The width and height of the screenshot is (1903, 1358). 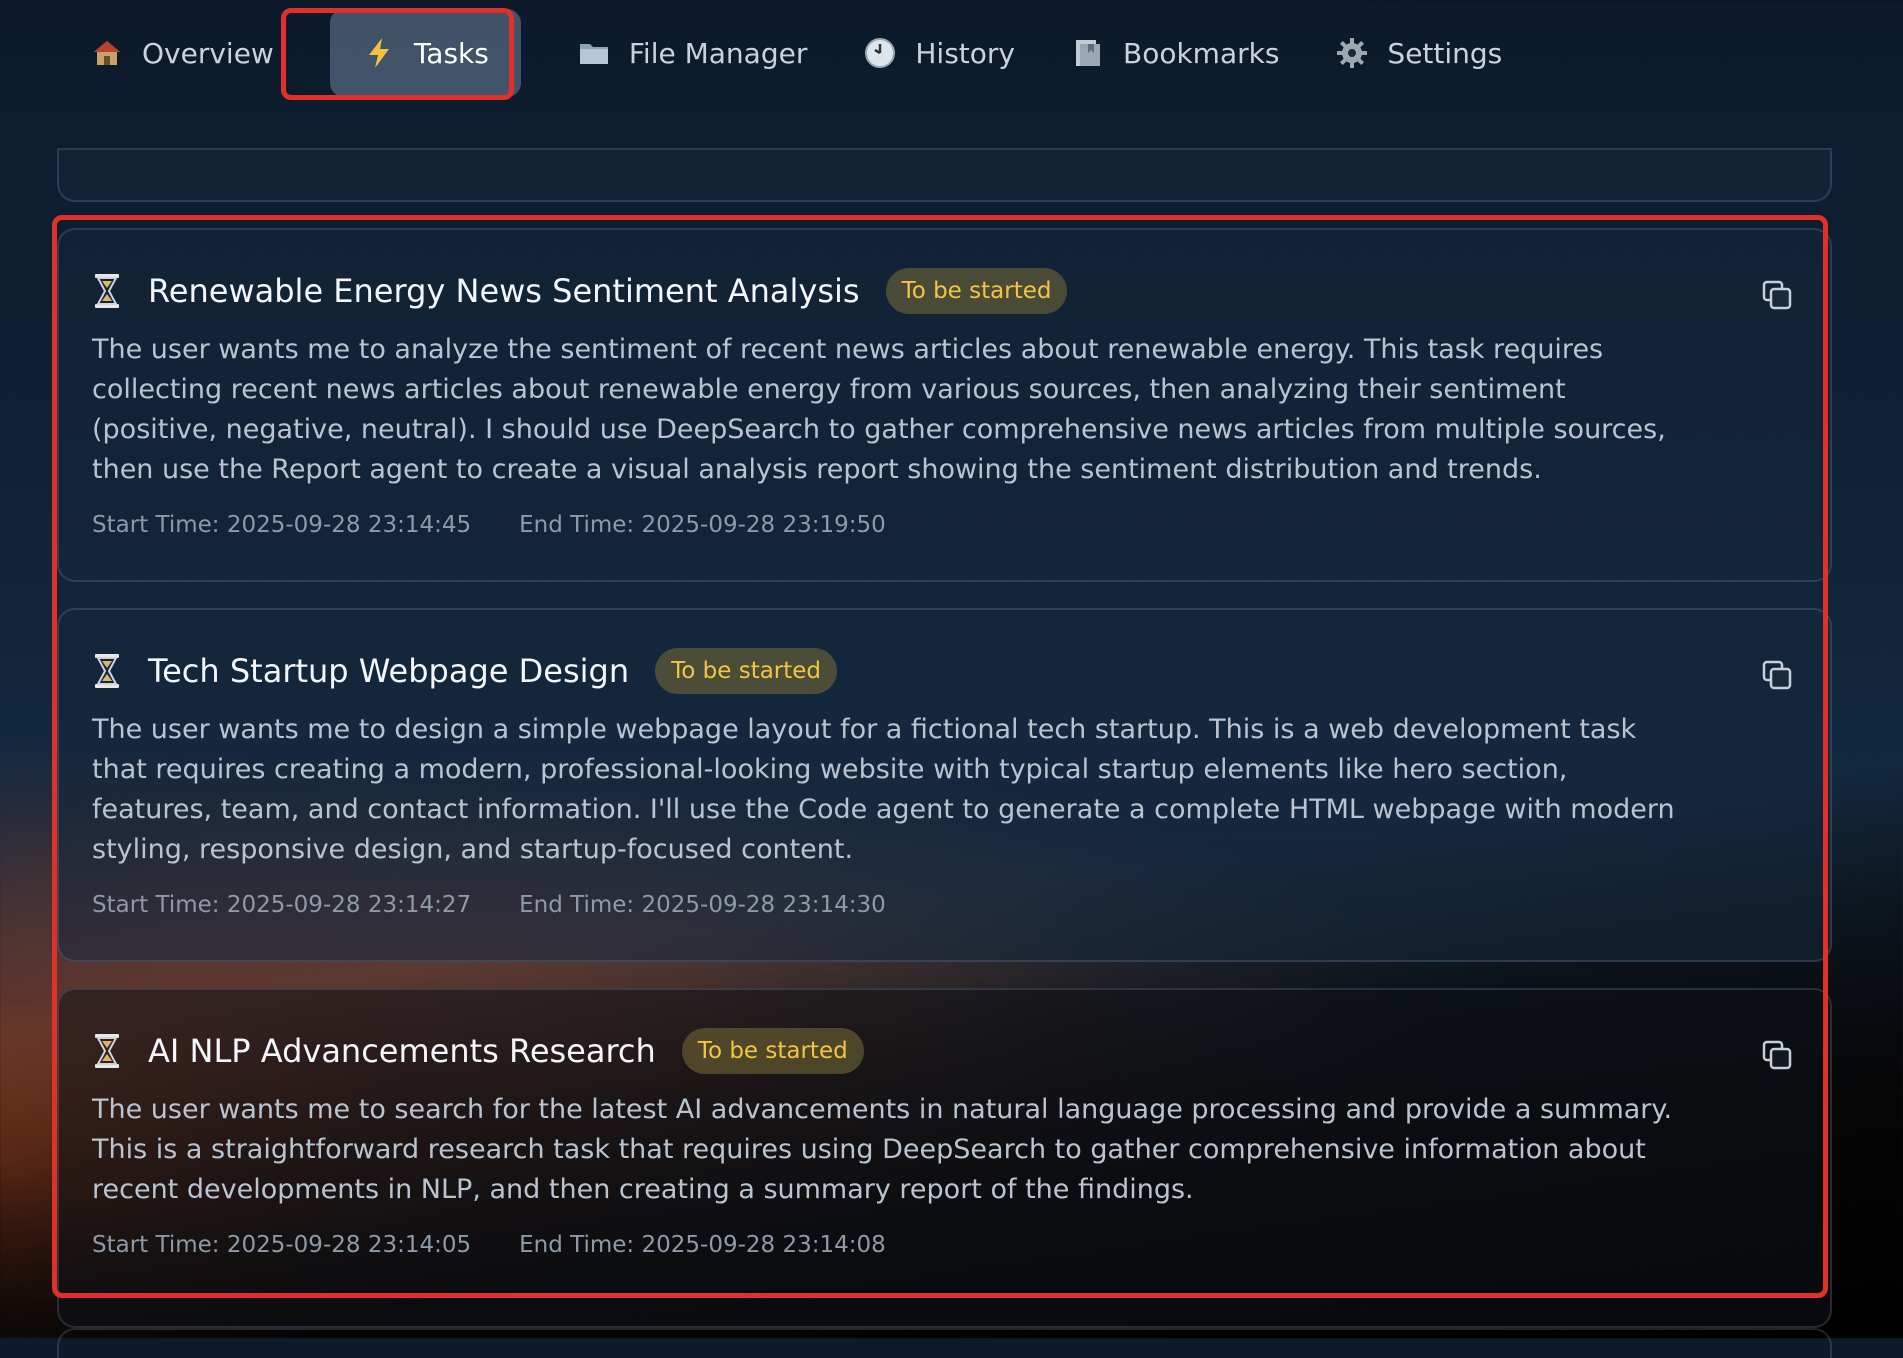 What do you see at coordinates (944, 176) in the screenshot?
I see `previous-card-edge` at bounding box center [944, 176].